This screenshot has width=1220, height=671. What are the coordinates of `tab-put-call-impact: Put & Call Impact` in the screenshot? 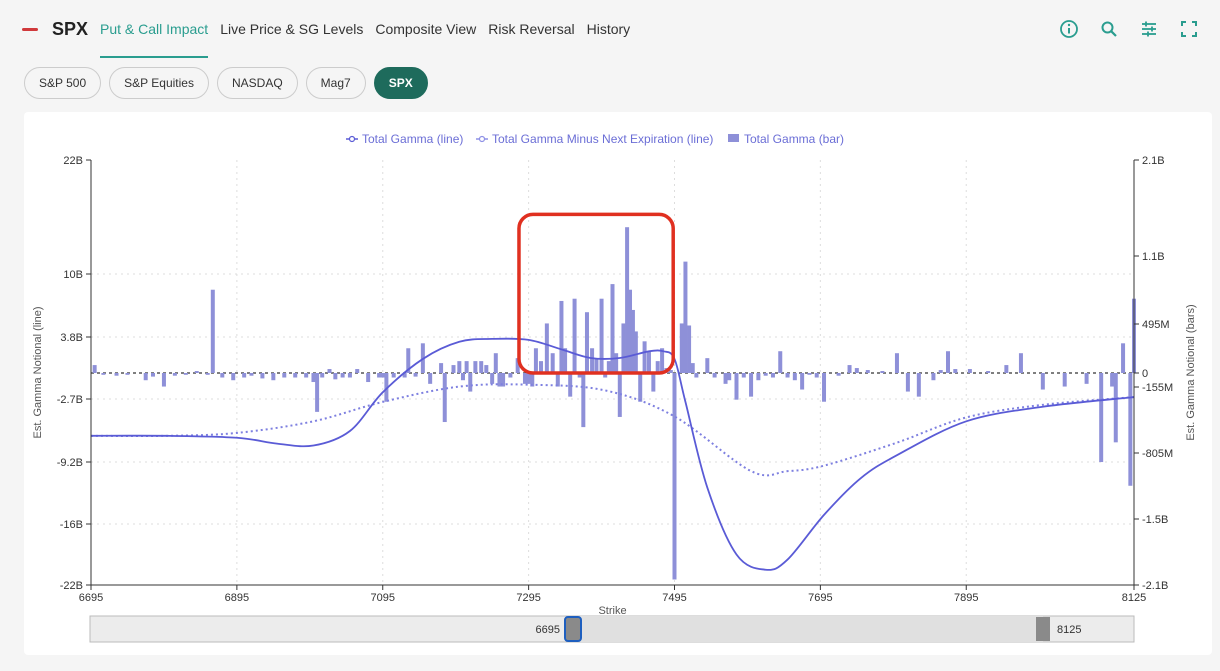 It's located at (154, 29).